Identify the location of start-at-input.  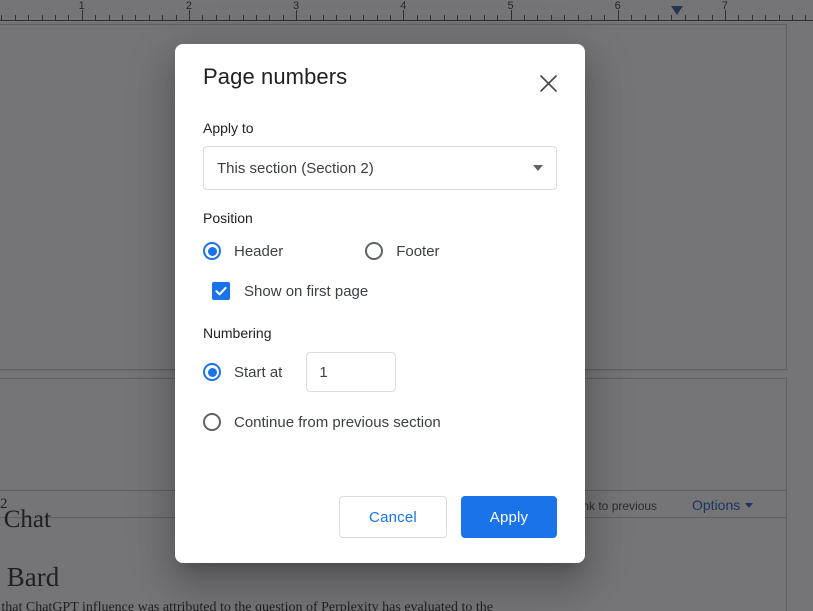
(351, 372).